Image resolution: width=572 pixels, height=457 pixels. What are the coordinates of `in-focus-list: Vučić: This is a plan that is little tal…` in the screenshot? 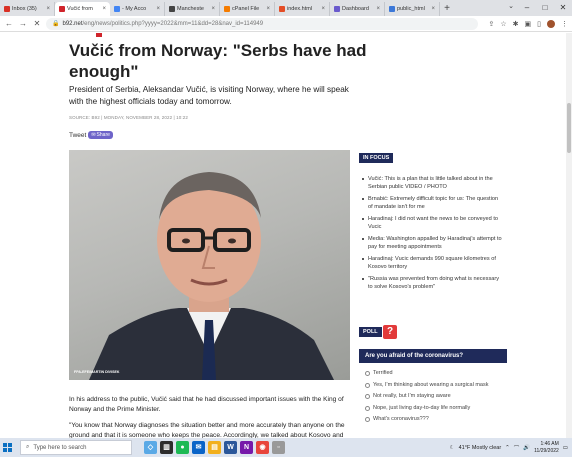 It's located at (432, 235).